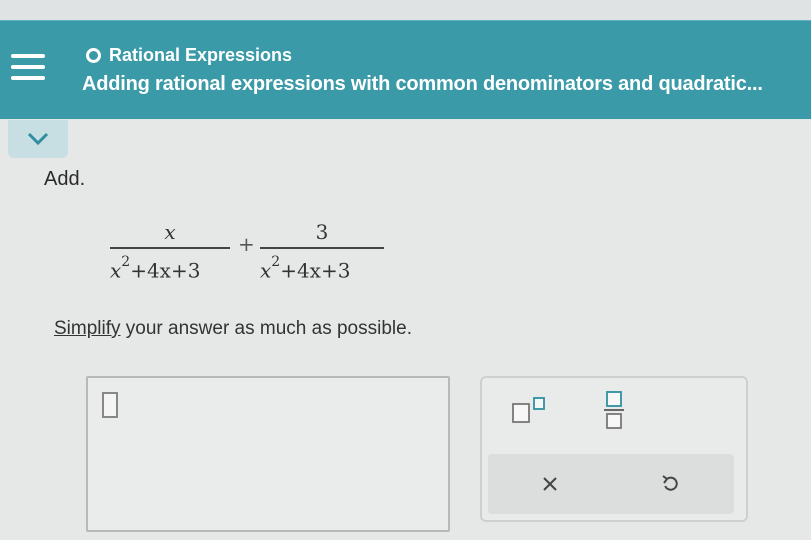  What do you see at coordinates (246, 244) in the screenshot?
I see `plus-operator: +` at bounding box center [246, 244].